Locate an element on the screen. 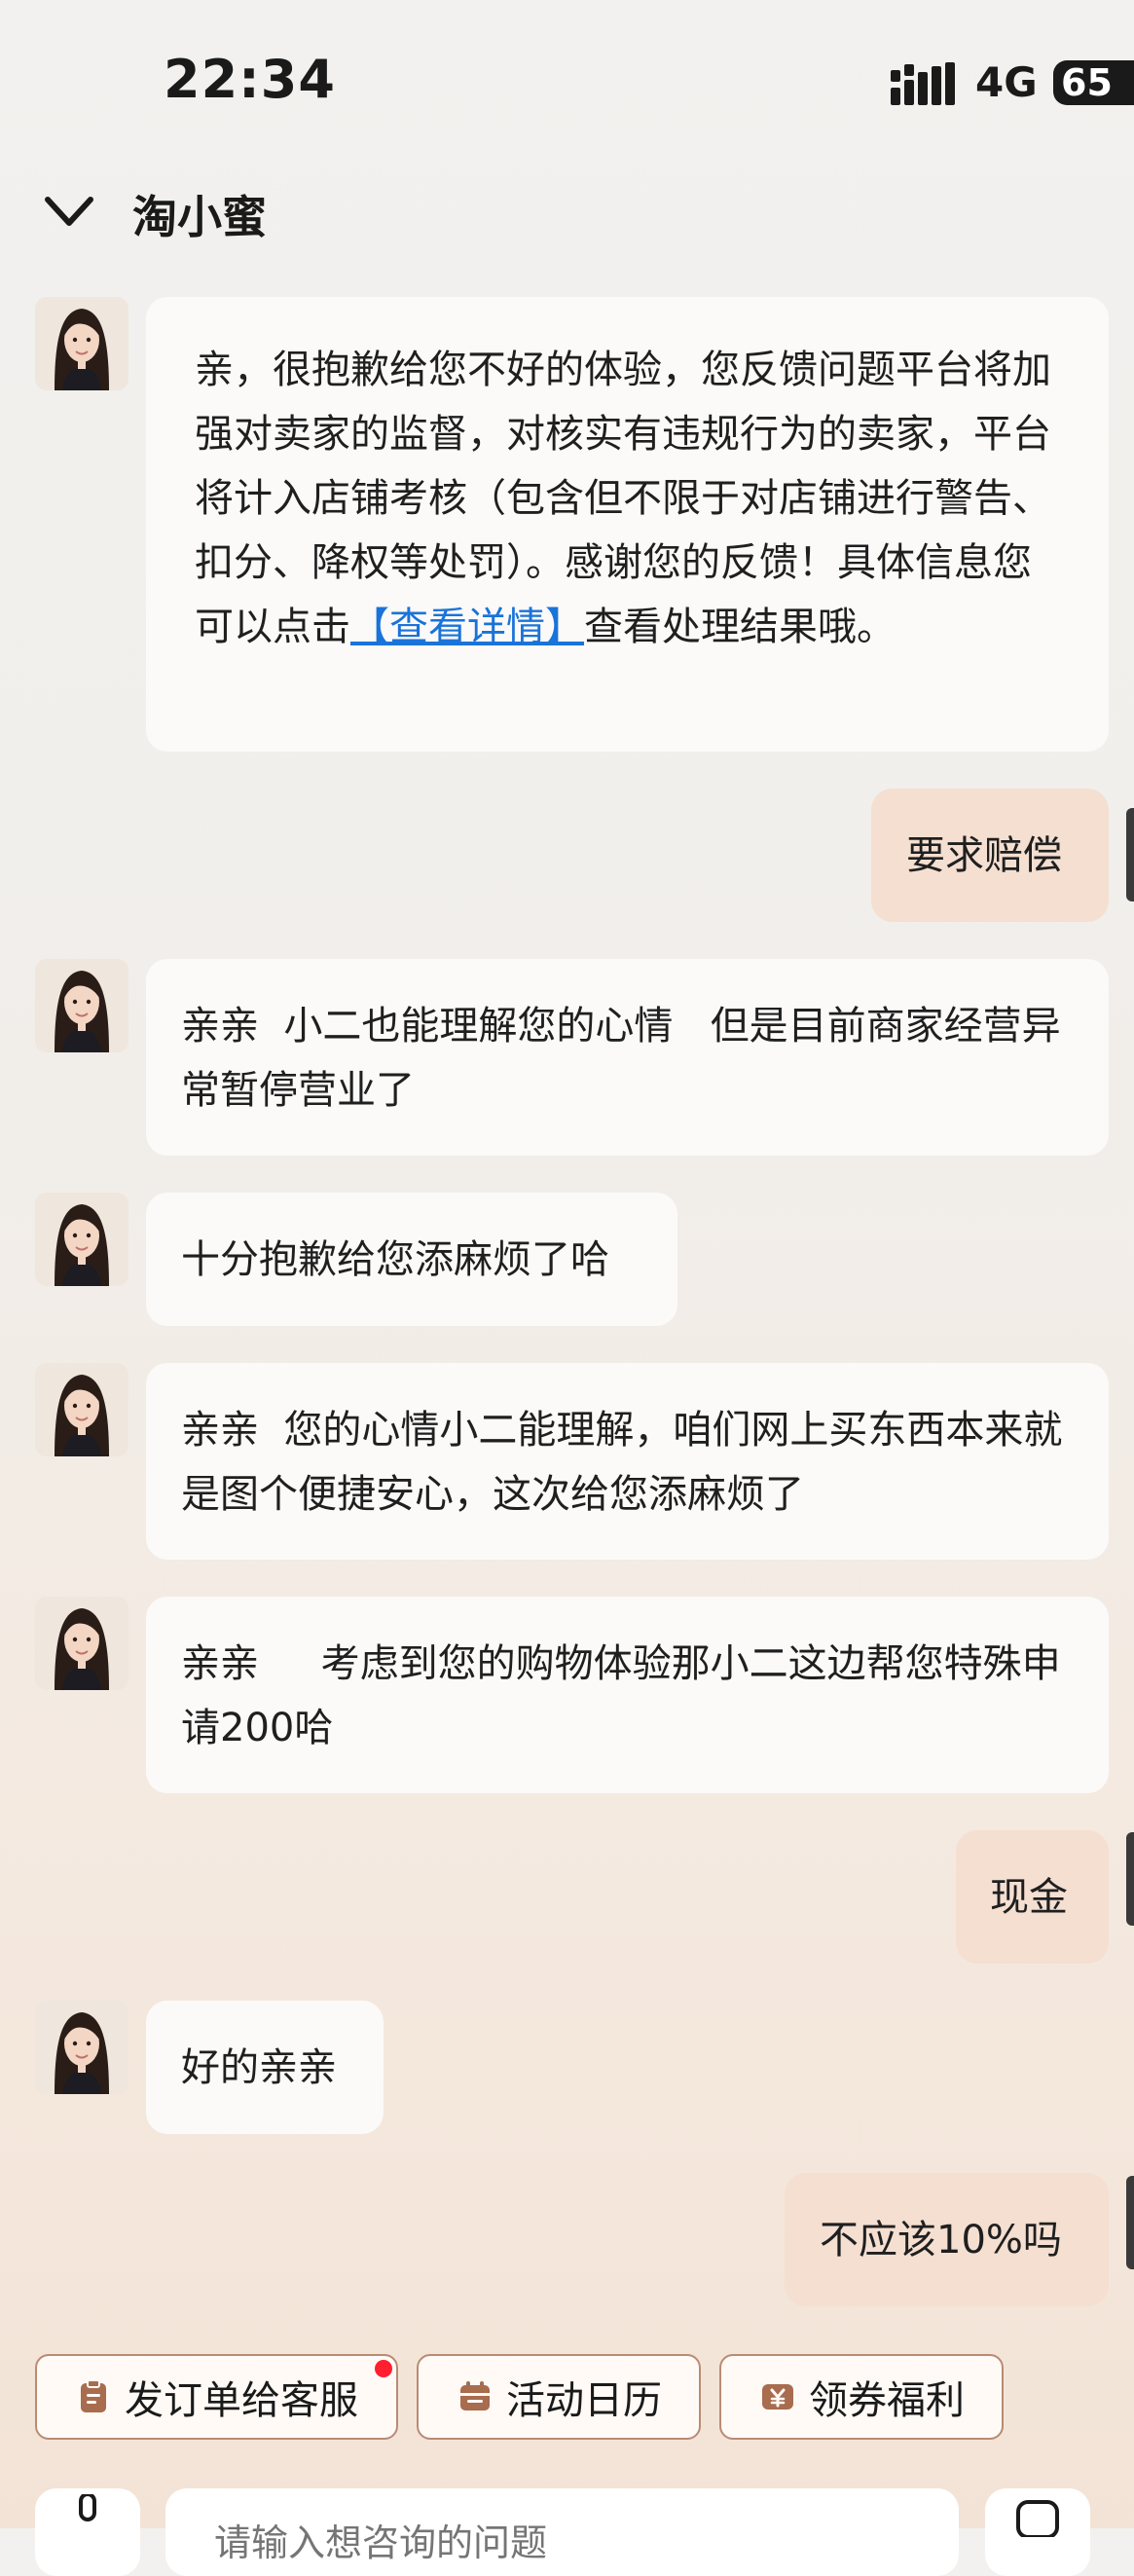 Image resolution: width=1134 pixels, height=2576 pixels. chat-title: 淘小蜜 is located at coordinates (199, 217).